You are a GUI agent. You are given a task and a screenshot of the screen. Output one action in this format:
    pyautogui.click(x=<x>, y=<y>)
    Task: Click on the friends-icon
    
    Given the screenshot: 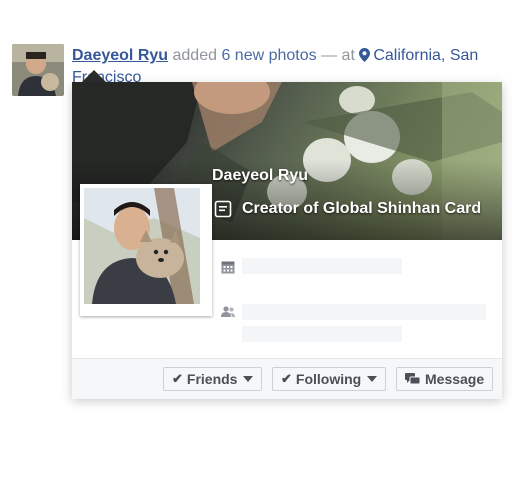 What is the action you would take?
    pyautogui.click(x=228, y=311)
    